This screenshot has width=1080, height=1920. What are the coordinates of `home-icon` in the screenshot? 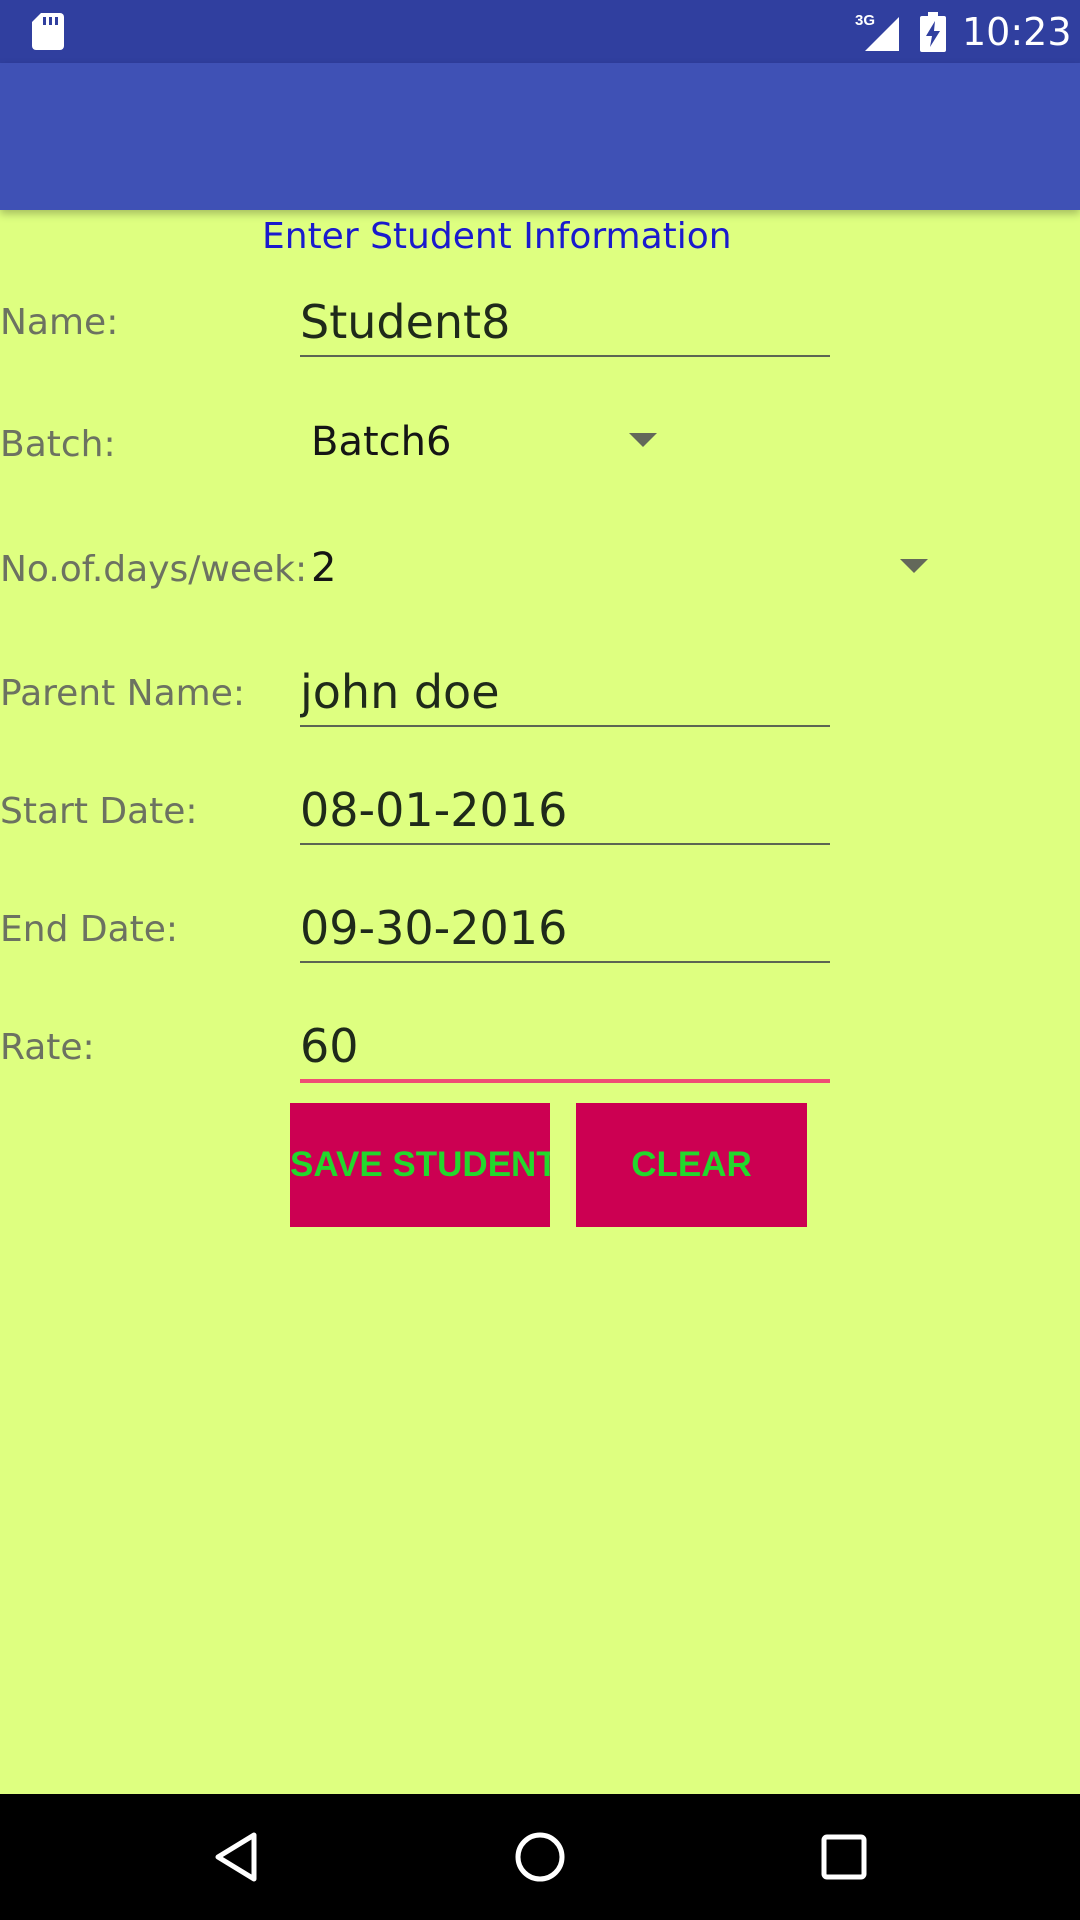 It's located at (540, 1857).